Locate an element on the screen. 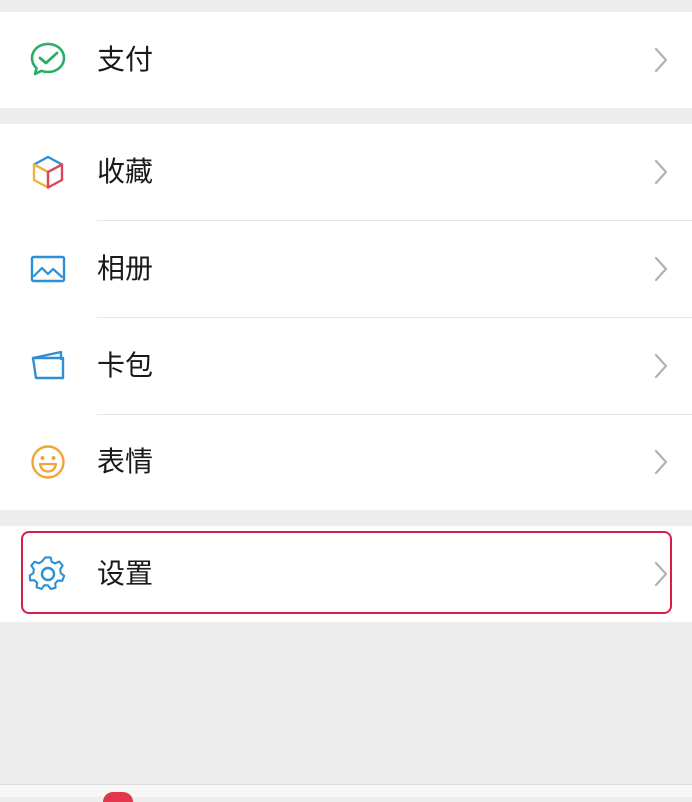  image-icon is located at coordinates (48, 269).